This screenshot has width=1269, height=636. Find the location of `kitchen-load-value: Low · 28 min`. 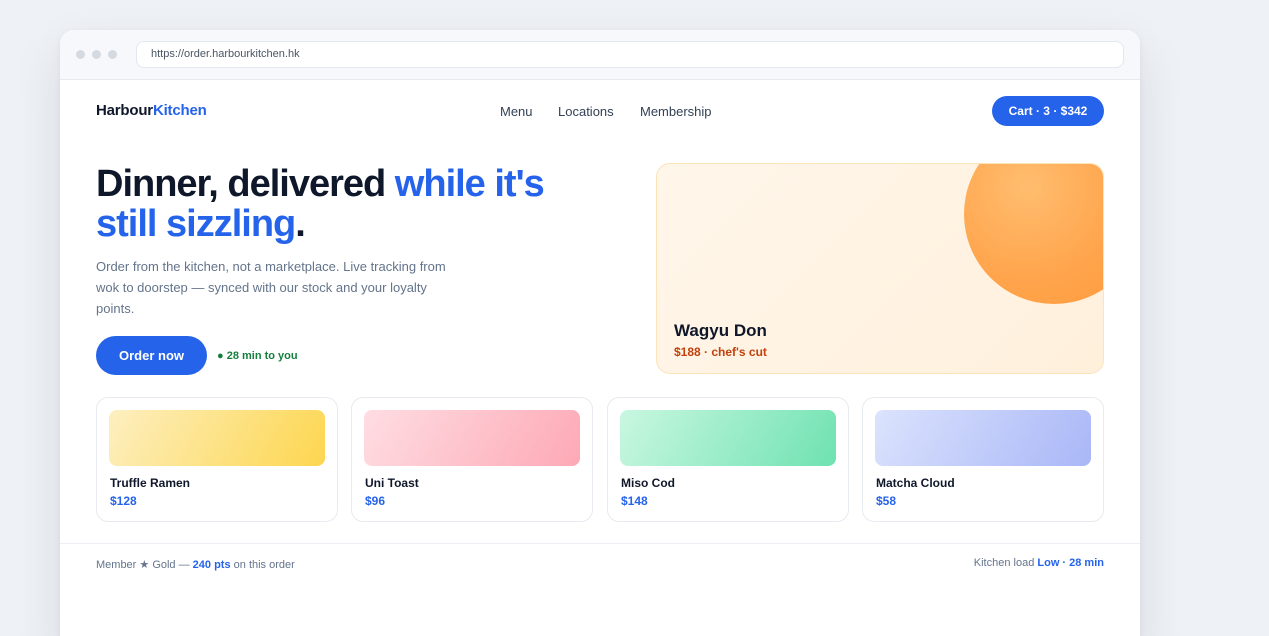

kitchen-load-value: Low · 28 min is located at coordinates (1070, 563).